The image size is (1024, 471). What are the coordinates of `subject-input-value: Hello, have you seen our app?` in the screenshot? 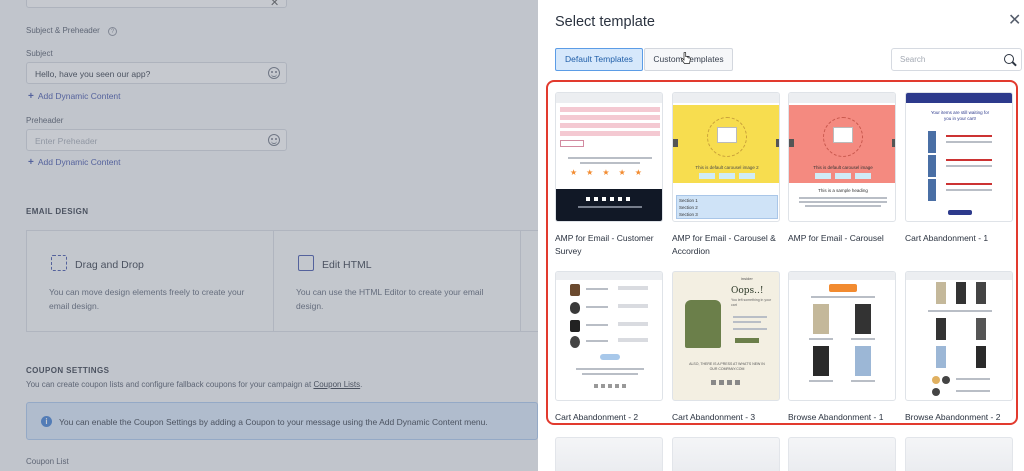 It's located at (93, 74).